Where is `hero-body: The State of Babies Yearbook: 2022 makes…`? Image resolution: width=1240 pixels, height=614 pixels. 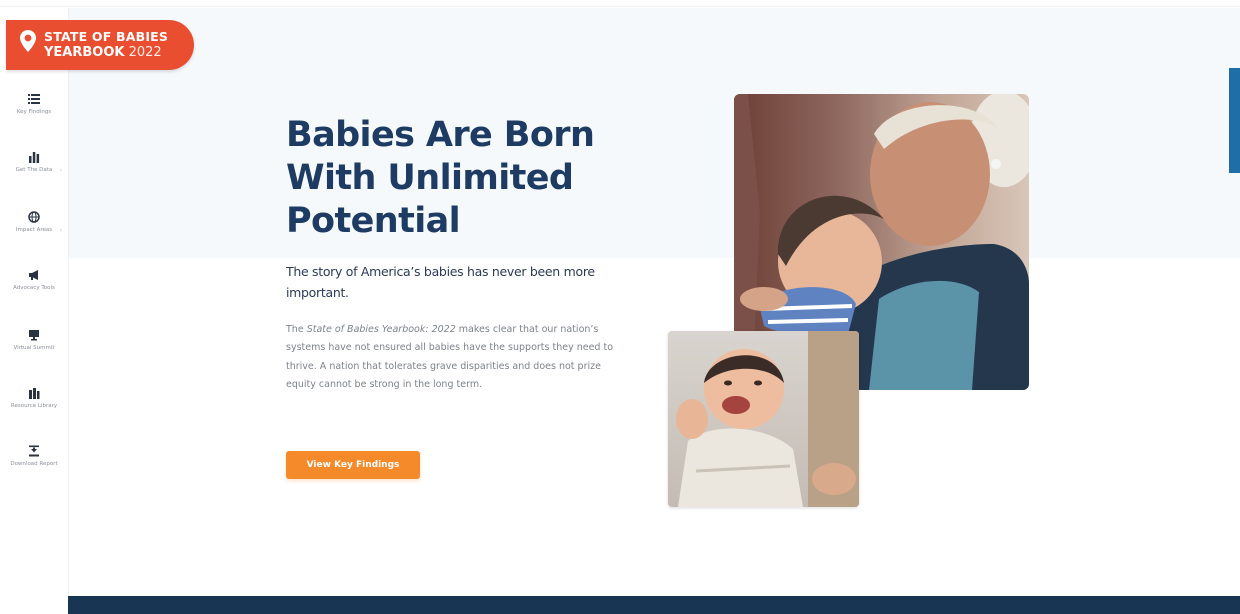 hero-body: The State of Babies Yearbook: 2022 makes… is located at coordinates (451, 357).